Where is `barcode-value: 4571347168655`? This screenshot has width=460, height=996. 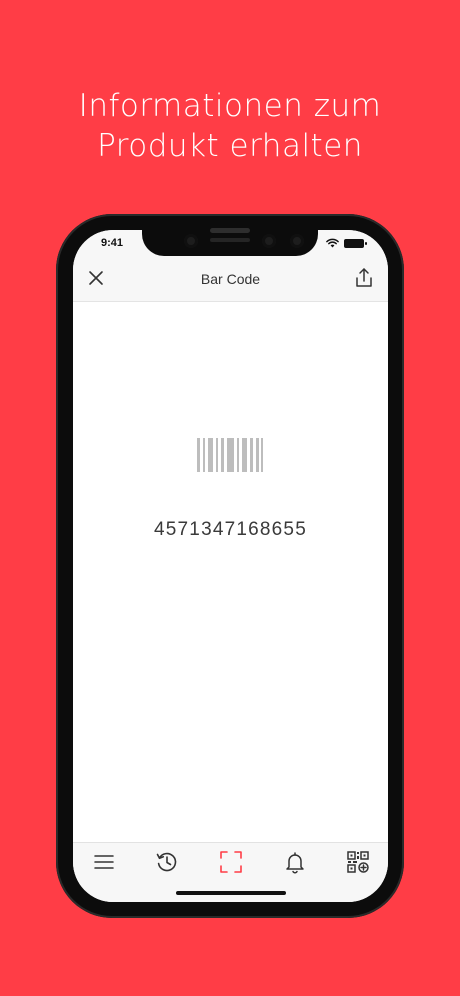
barcode-value: 4571347168655 is located at coordinates (230, 529).